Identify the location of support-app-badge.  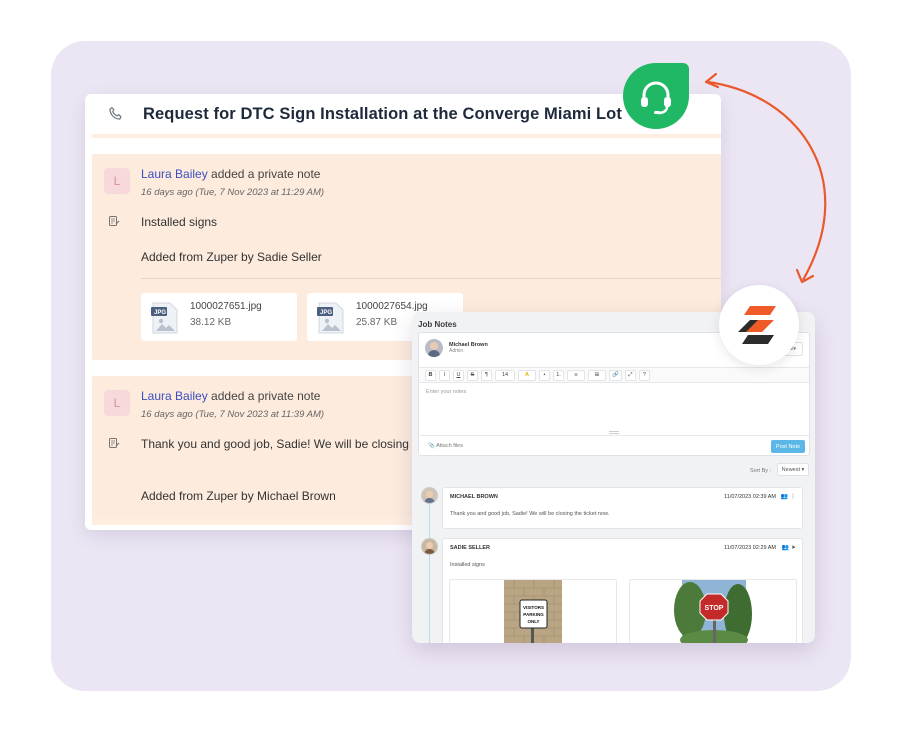
(656, 96).